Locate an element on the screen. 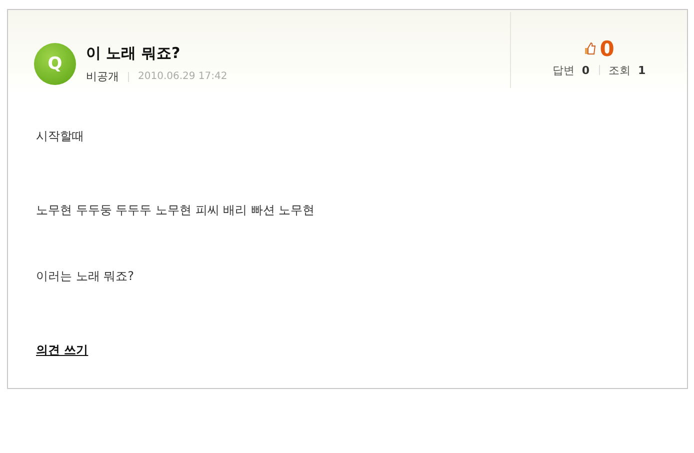 The height and width of the screenshot is (453, 694). question-title: 이 노래 뭐죠? is located at coordinates (134, 53).